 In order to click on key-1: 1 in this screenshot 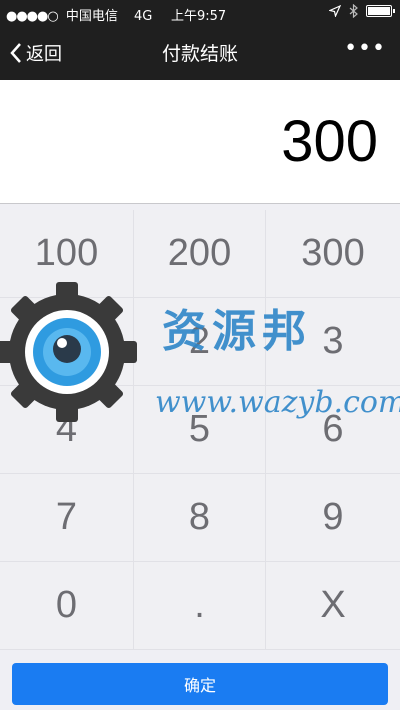, I will do `click(67, 342)`.